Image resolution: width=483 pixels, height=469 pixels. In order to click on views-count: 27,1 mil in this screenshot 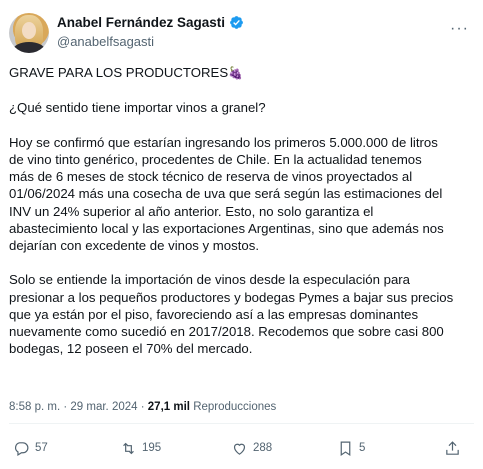, I will do `click(168, 407)`.